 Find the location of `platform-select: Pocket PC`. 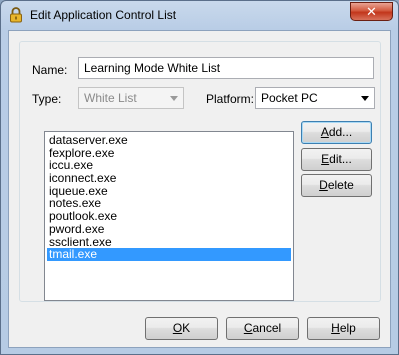

platform-select: Pocket PC is located at coordinates (315, 98).